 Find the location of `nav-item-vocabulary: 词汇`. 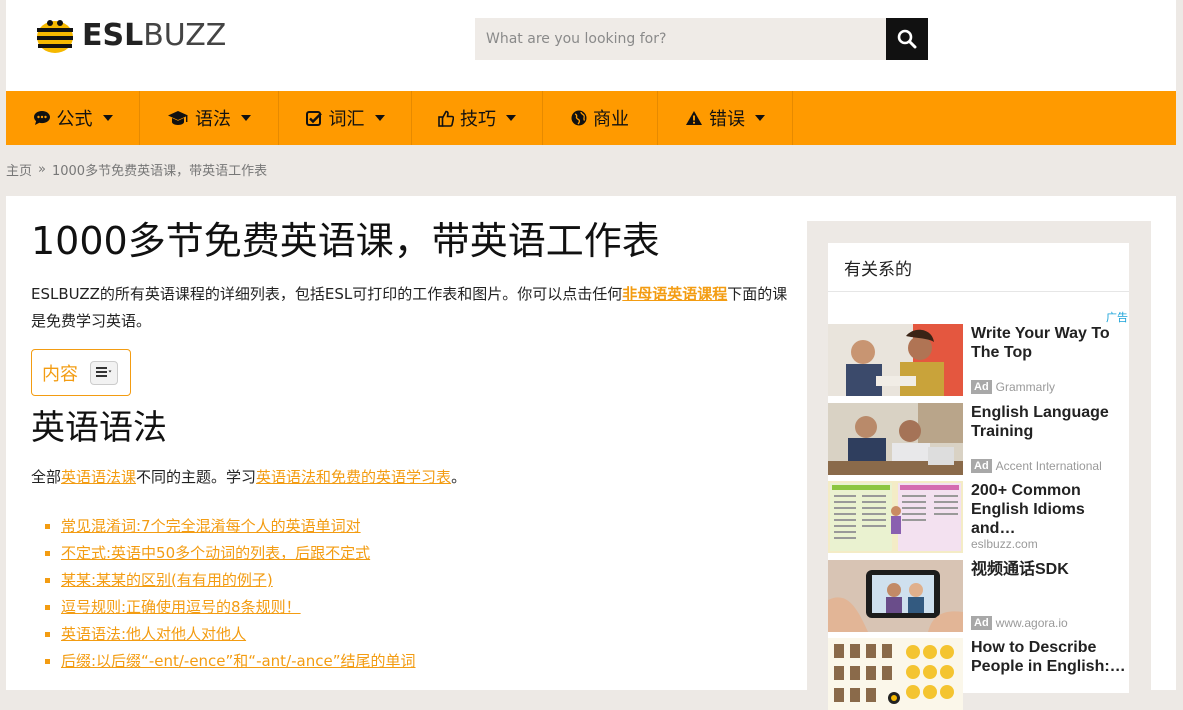

nav-item-vocabulary: 词汇 is located at coordinates (345, 118).